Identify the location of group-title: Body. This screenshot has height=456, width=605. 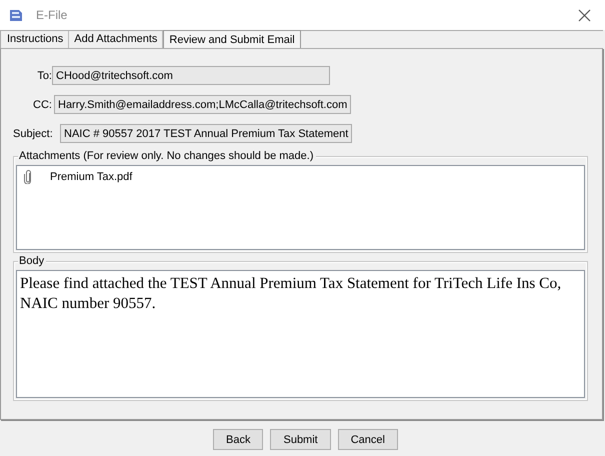
(32, 261).